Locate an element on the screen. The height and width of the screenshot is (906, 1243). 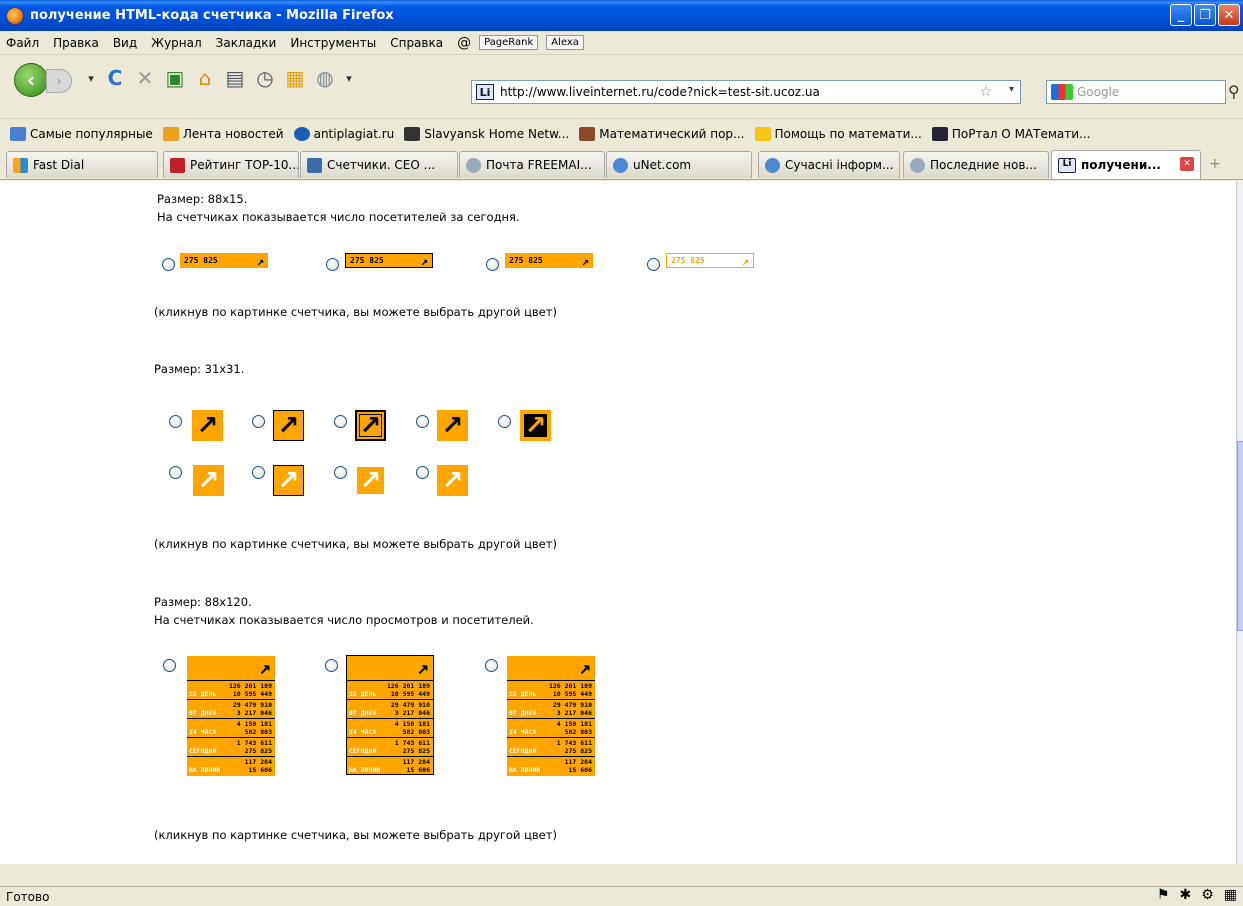
gear-icon: ⚙ is located at coordinates (1207, 895).